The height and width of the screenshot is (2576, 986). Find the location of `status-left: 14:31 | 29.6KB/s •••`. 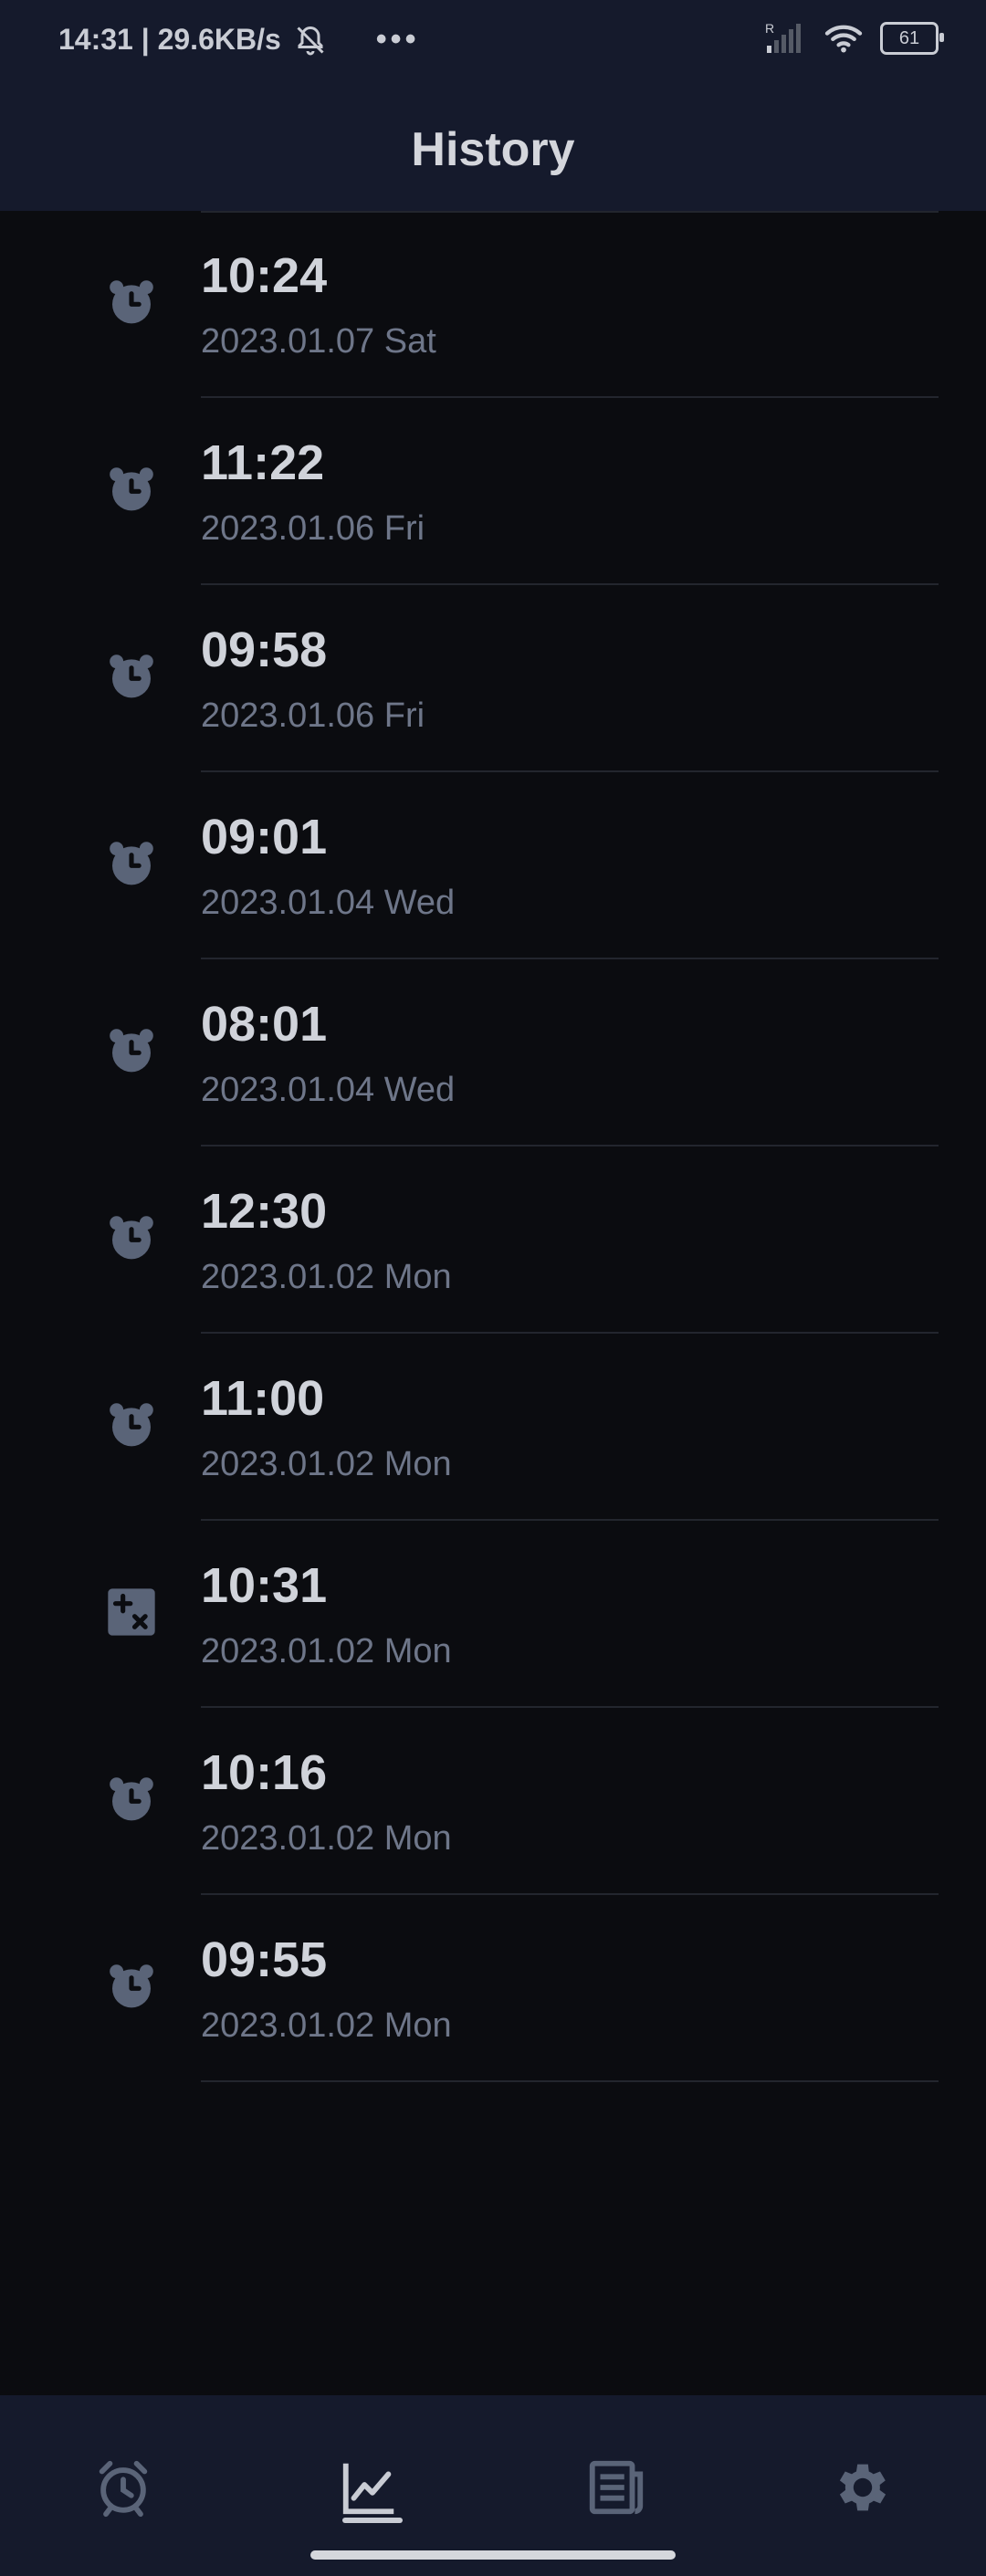

status-left: 14:31 | 29.6KB/s ••• is located at coordinates (238, 40).